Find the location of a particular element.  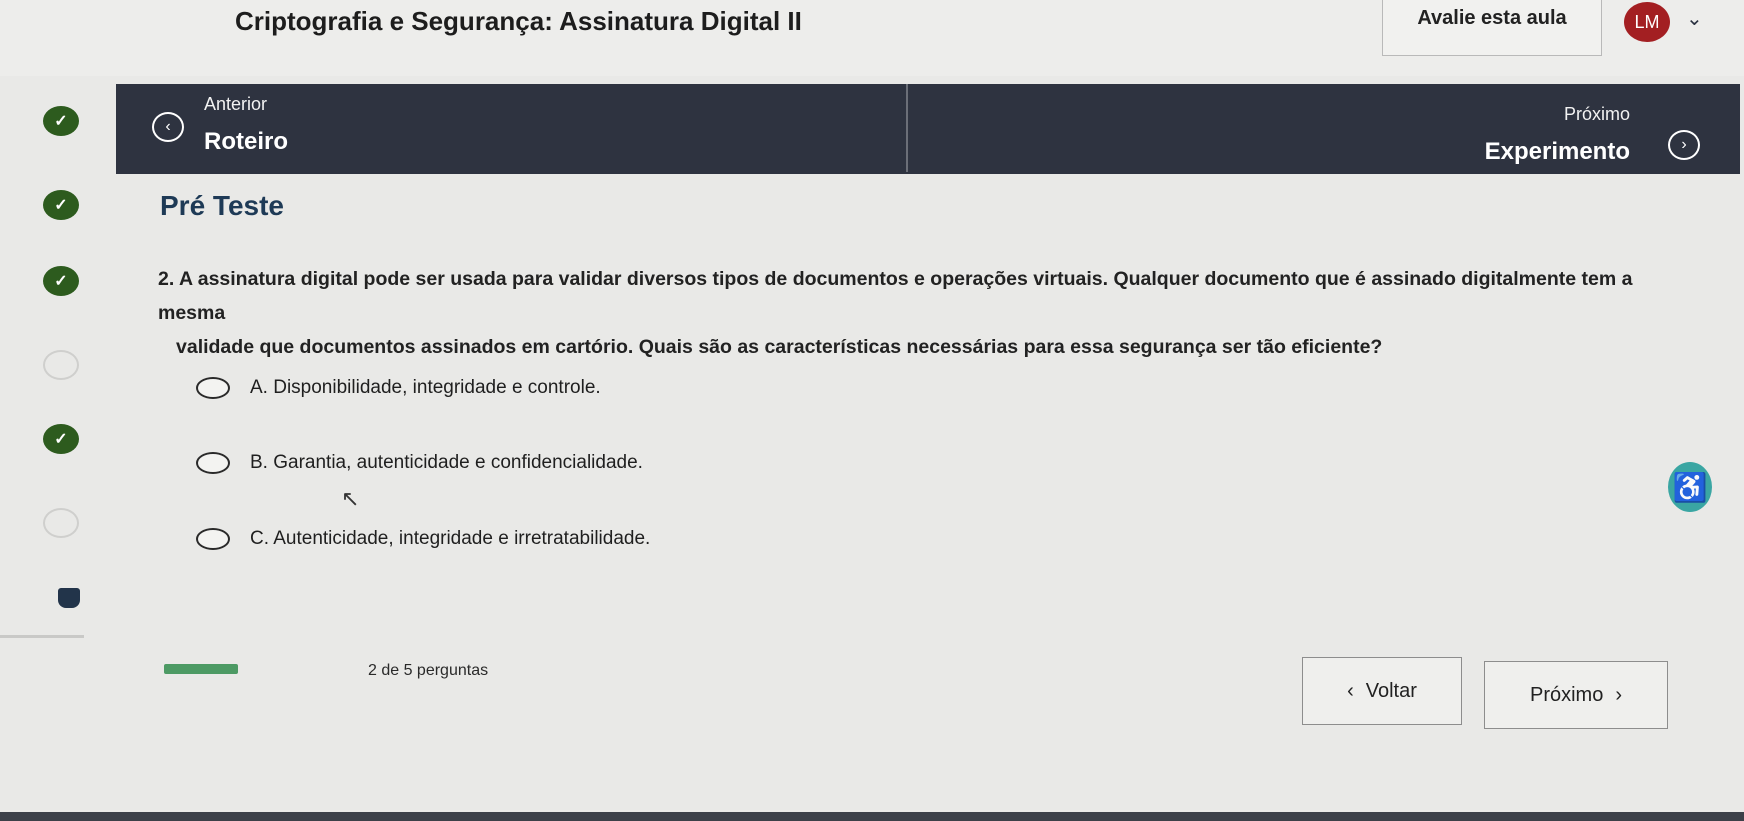

progress-bar is located at coordinates (201, 669).